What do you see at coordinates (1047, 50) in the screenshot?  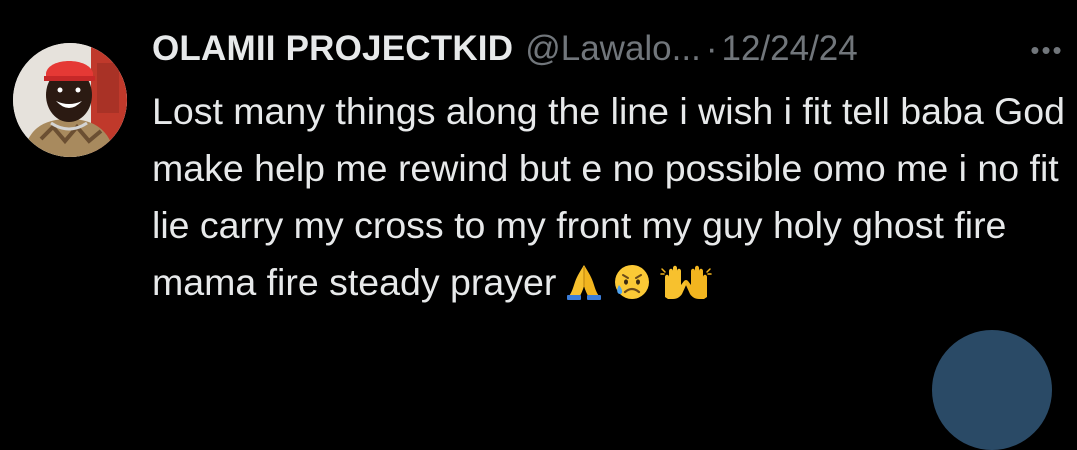 I see `more-options-icon: •••` at bounding box center [1047, 50].